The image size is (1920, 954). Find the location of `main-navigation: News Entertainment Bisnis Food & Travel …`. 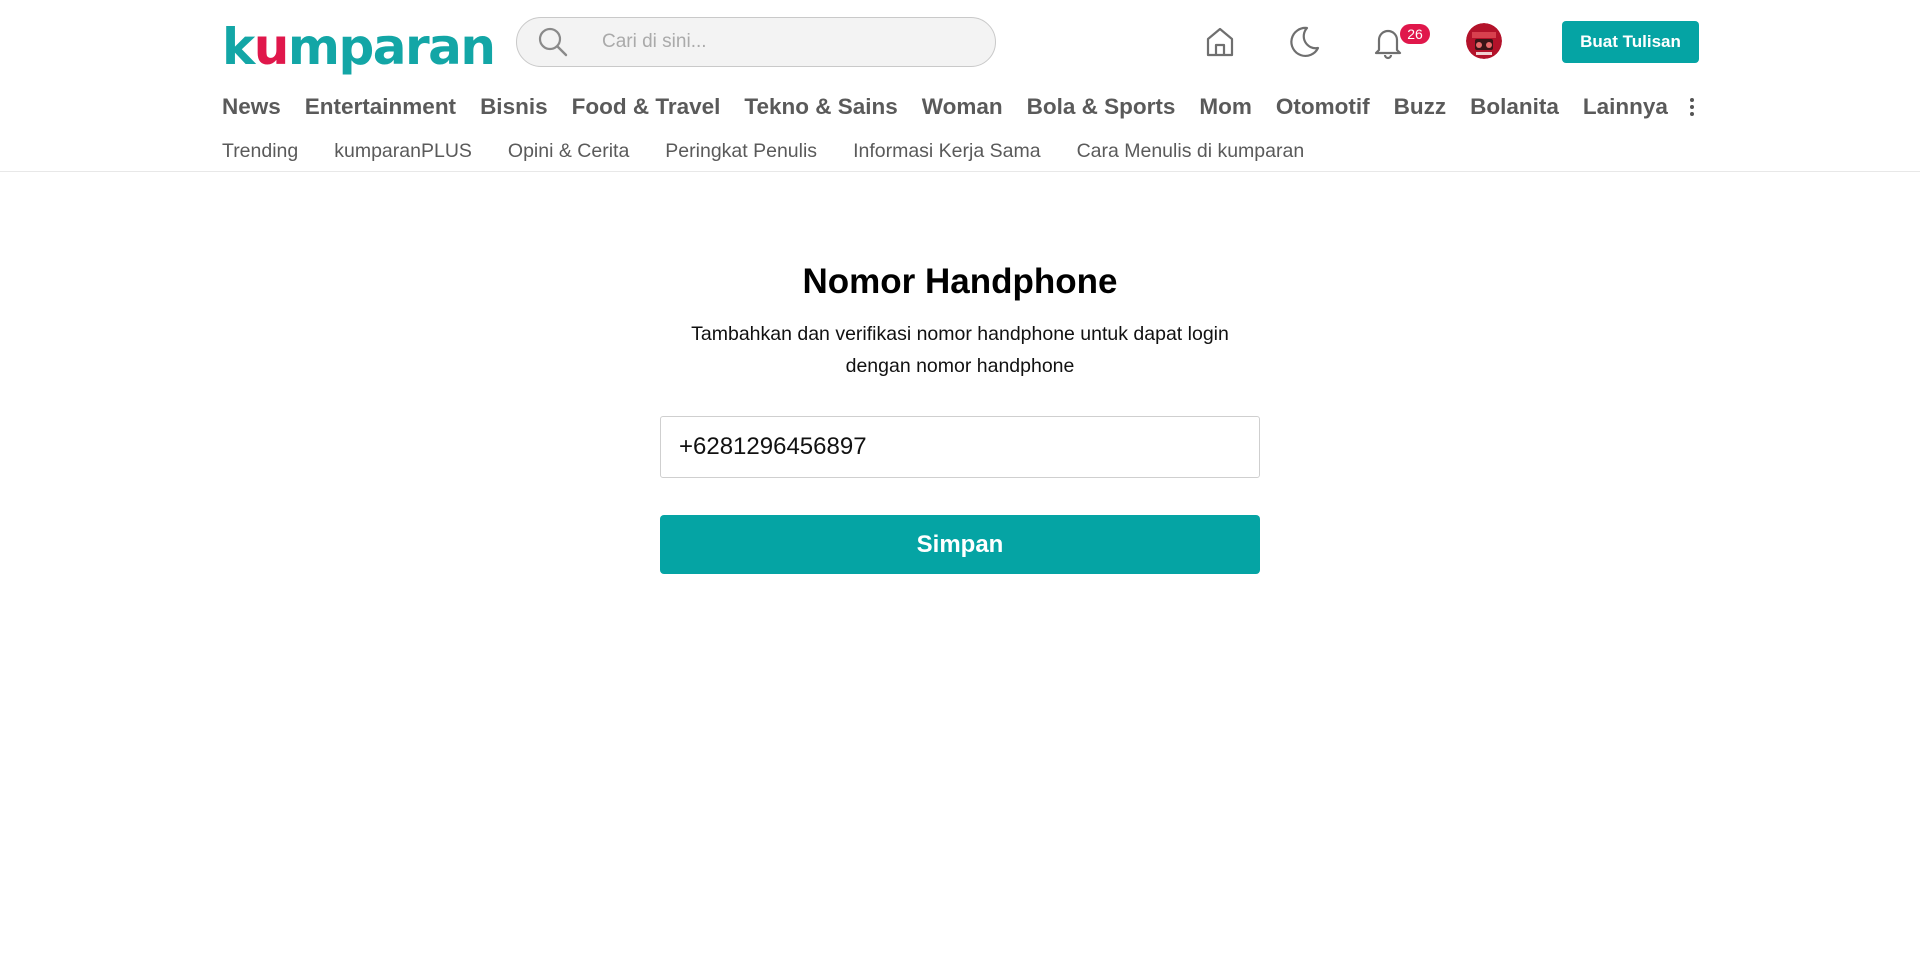

main-navigation: News Entertainment Bisnis Food & Travel … is located at coordinates (960, 107).